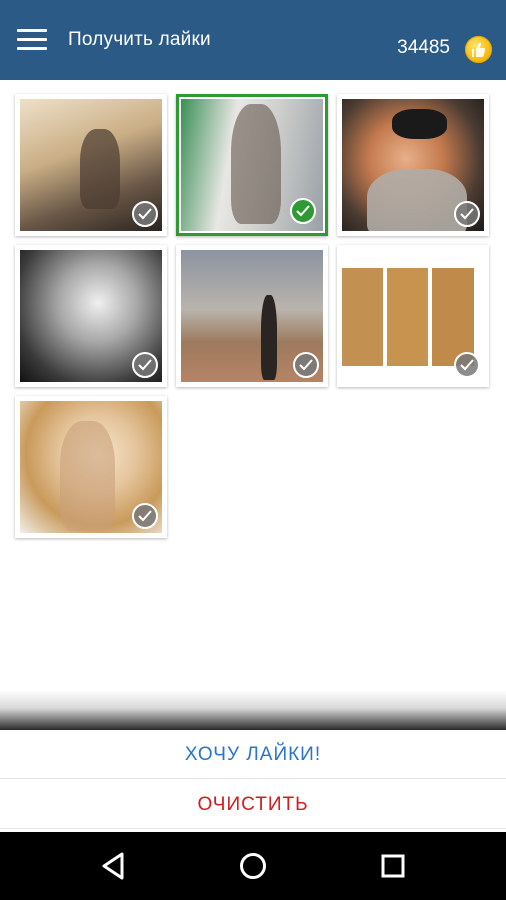 This screenshot has height=900, width=506. Describe the element at coordinates (34, 40) in the screenshot. I see `hamburger-menu-icon` at that location.